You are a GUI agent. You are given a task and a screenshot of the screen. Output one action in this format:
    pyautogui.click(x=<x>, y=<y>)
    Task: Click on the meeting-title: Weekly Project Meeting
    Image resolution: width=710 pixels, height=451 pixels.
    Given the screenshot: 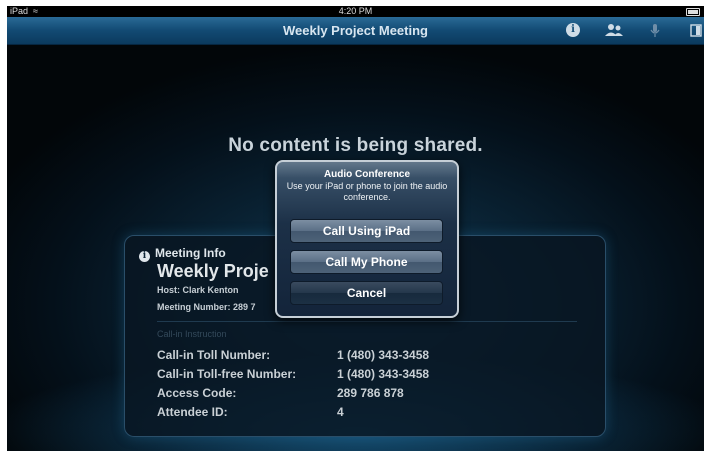 What is the action you would take?
    pyautogui.click(x=355, y=30)
    